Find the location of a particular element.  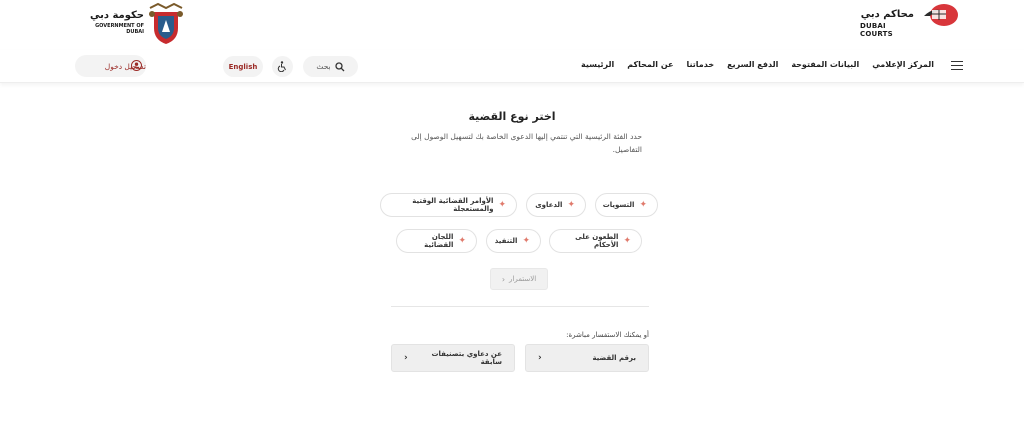

category-chip-settlements: التسويات ✦ is located at coordinates (626, 205).